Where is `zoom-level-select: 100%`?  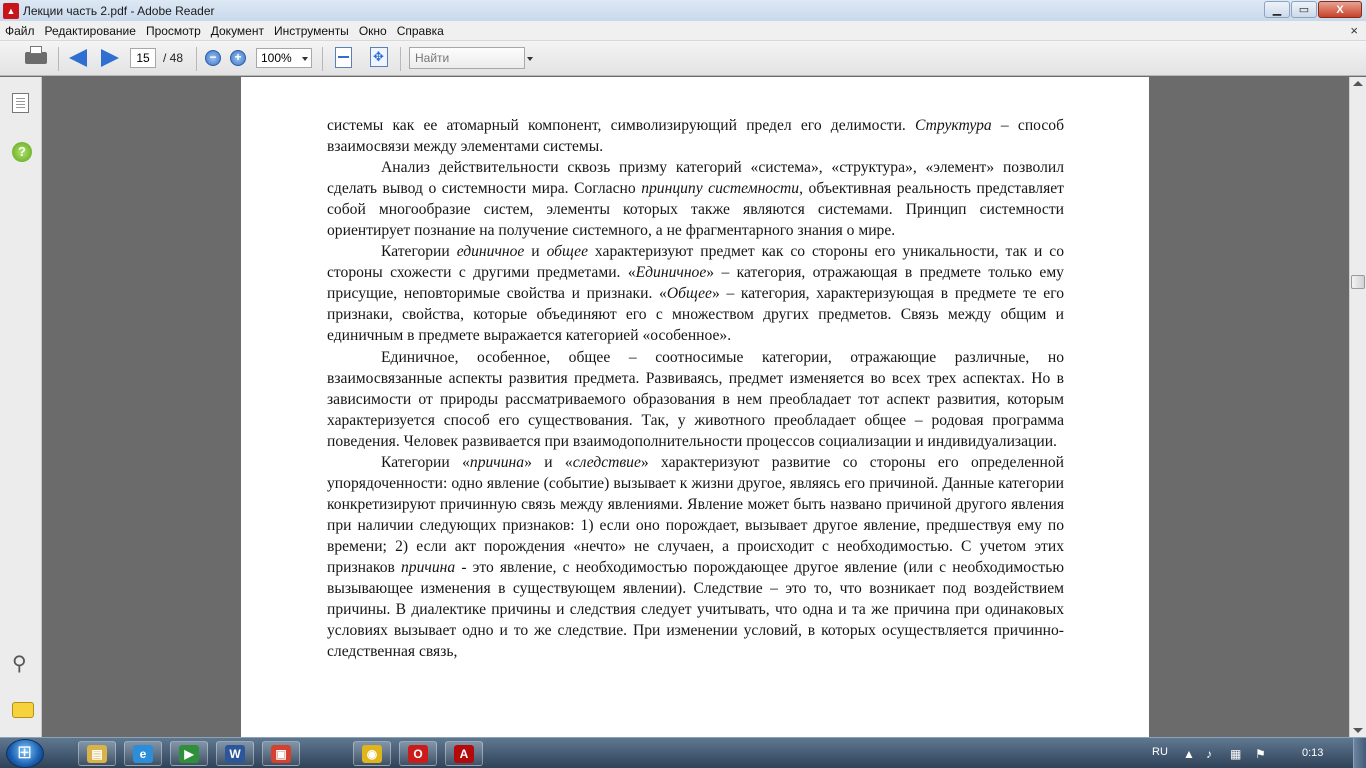 zoom-level-select: 100% is located at coordinates (284, 58).